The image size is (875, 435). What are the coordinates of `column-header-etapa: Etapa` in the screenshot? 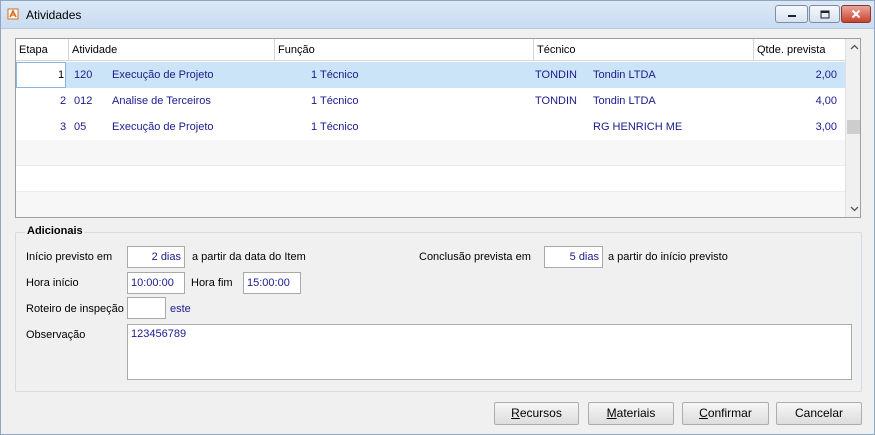 It's located at (42, 50).